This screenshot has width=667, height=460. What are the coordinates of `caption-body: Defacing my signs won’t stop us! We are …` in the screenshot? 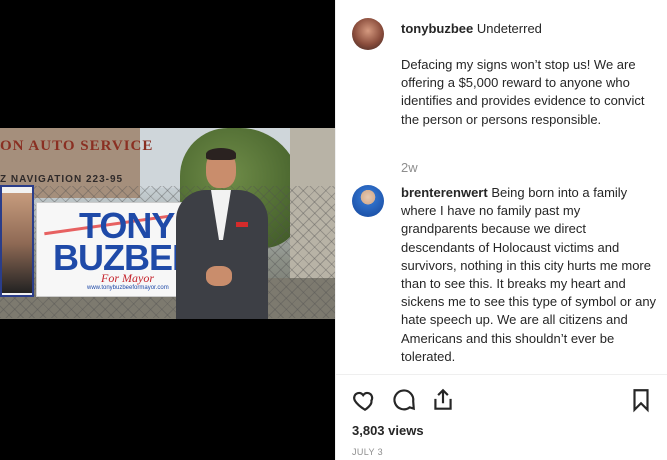 It's located at (523, 92).